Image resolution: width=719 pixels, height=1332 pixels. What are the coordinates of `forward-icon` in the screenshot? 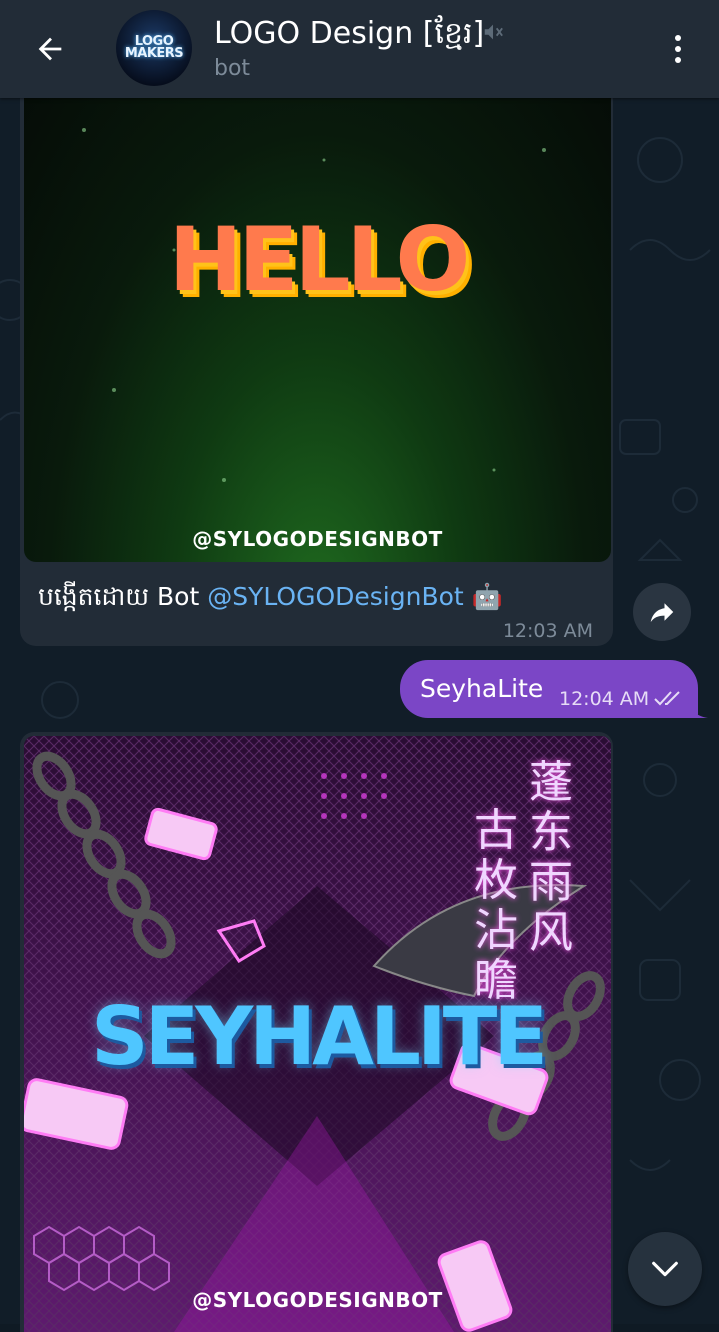 It's located at (662, 612).